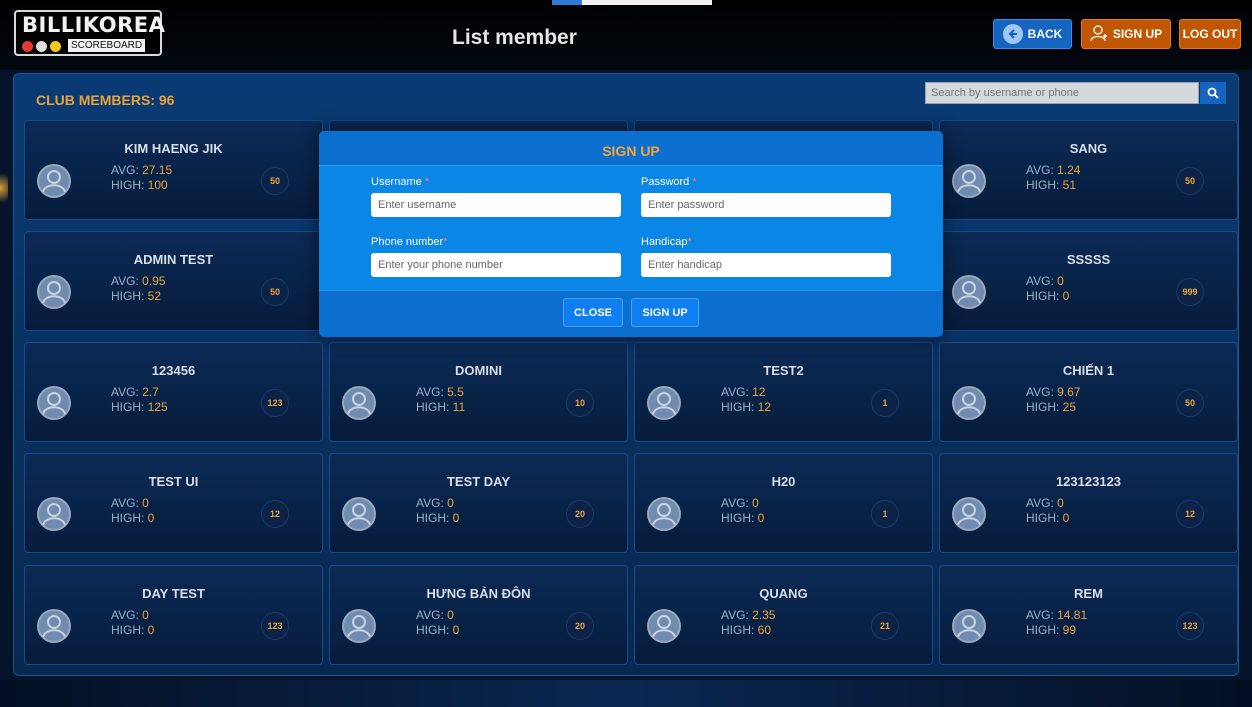  I want to click on member-high: HIGH: 100, so click(139, 185).